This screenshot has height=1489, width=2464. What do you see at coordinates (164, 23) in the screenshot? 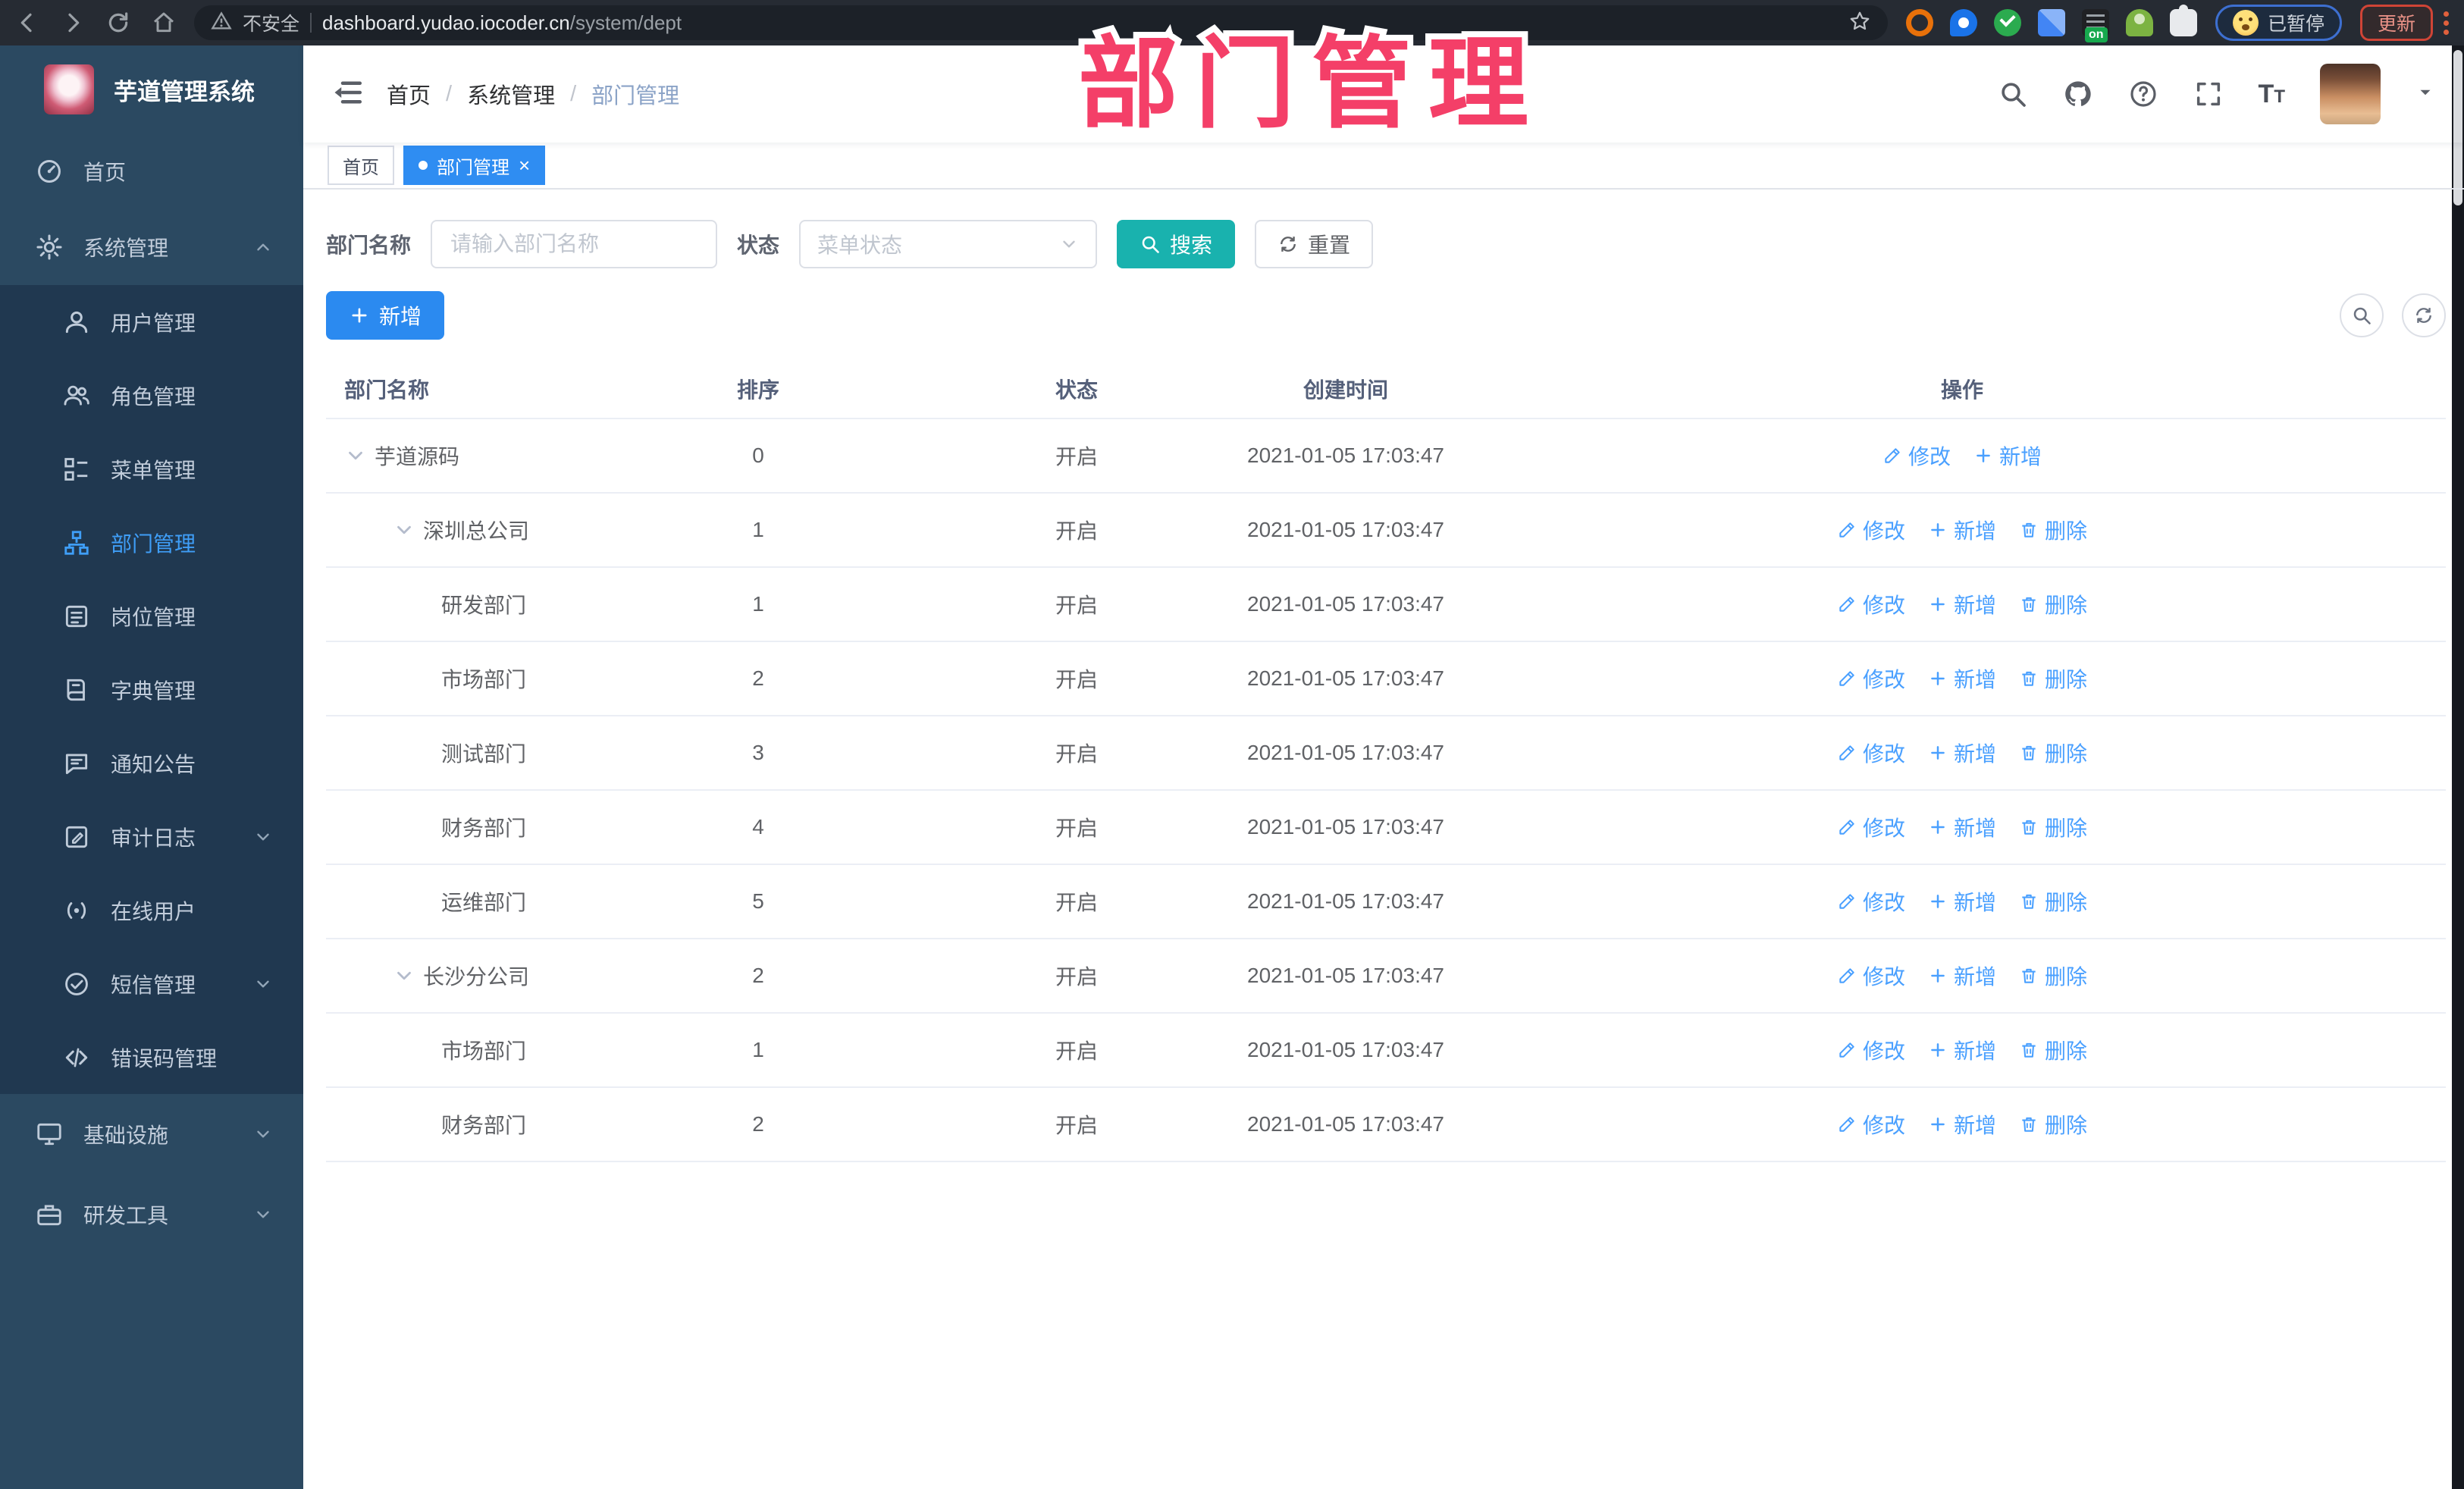
I see `home-icon` at bounding box center [164, 23].